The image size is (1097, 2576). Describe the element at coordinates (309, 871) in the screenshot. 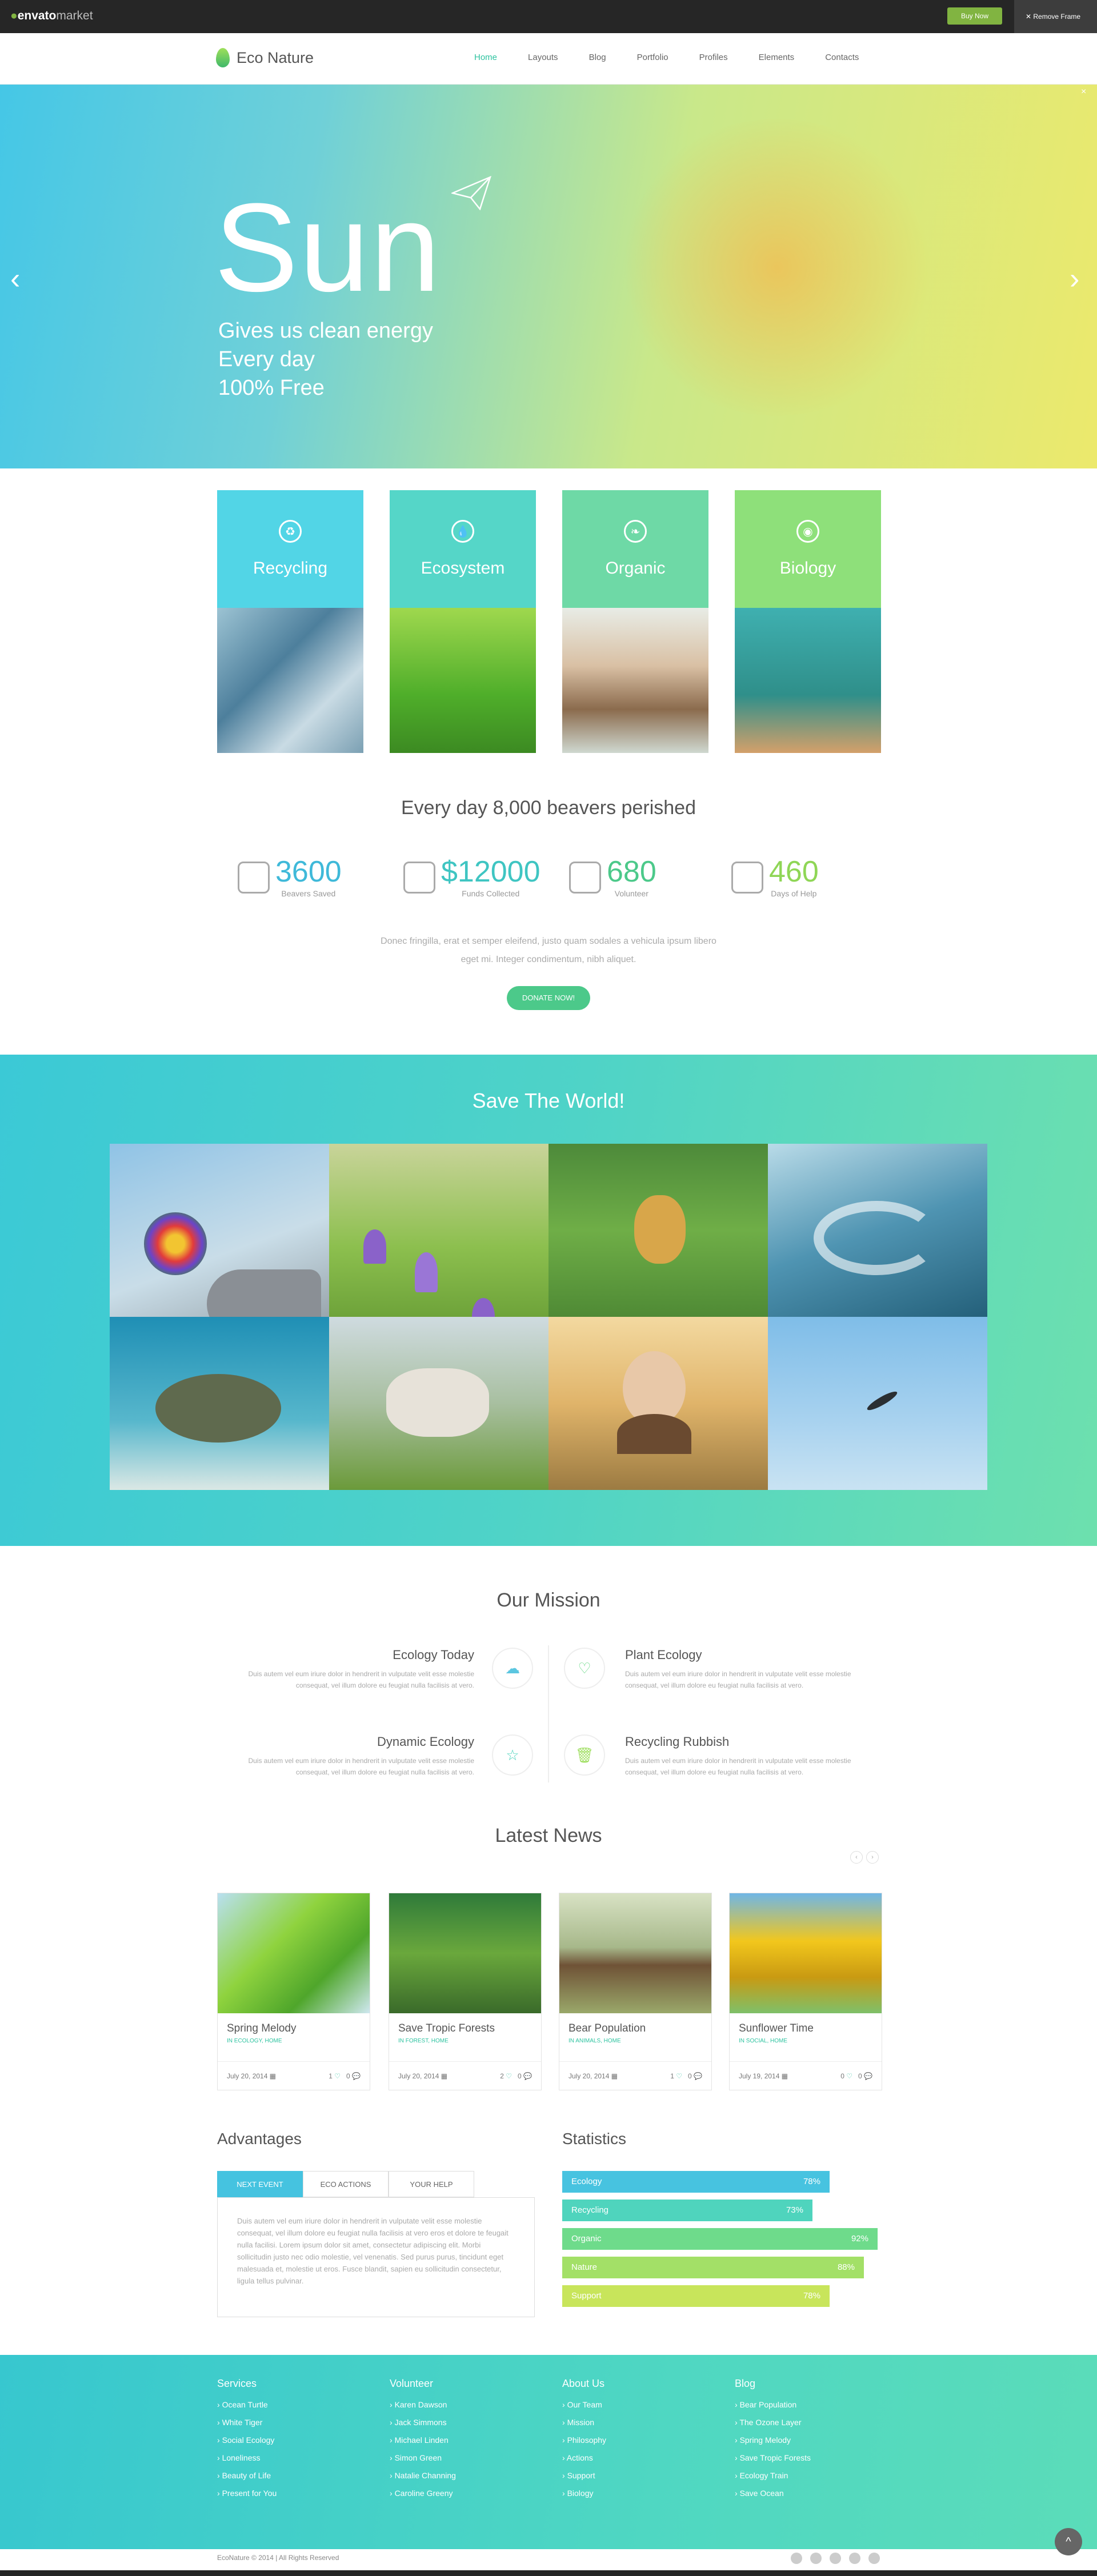

I see `stat-value: 3600` at that location.